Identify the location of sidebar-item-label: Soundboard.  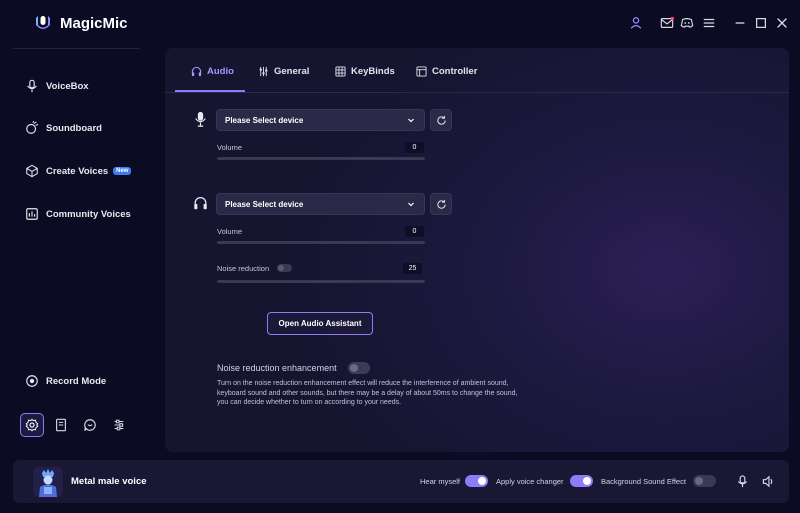
(74, 128).